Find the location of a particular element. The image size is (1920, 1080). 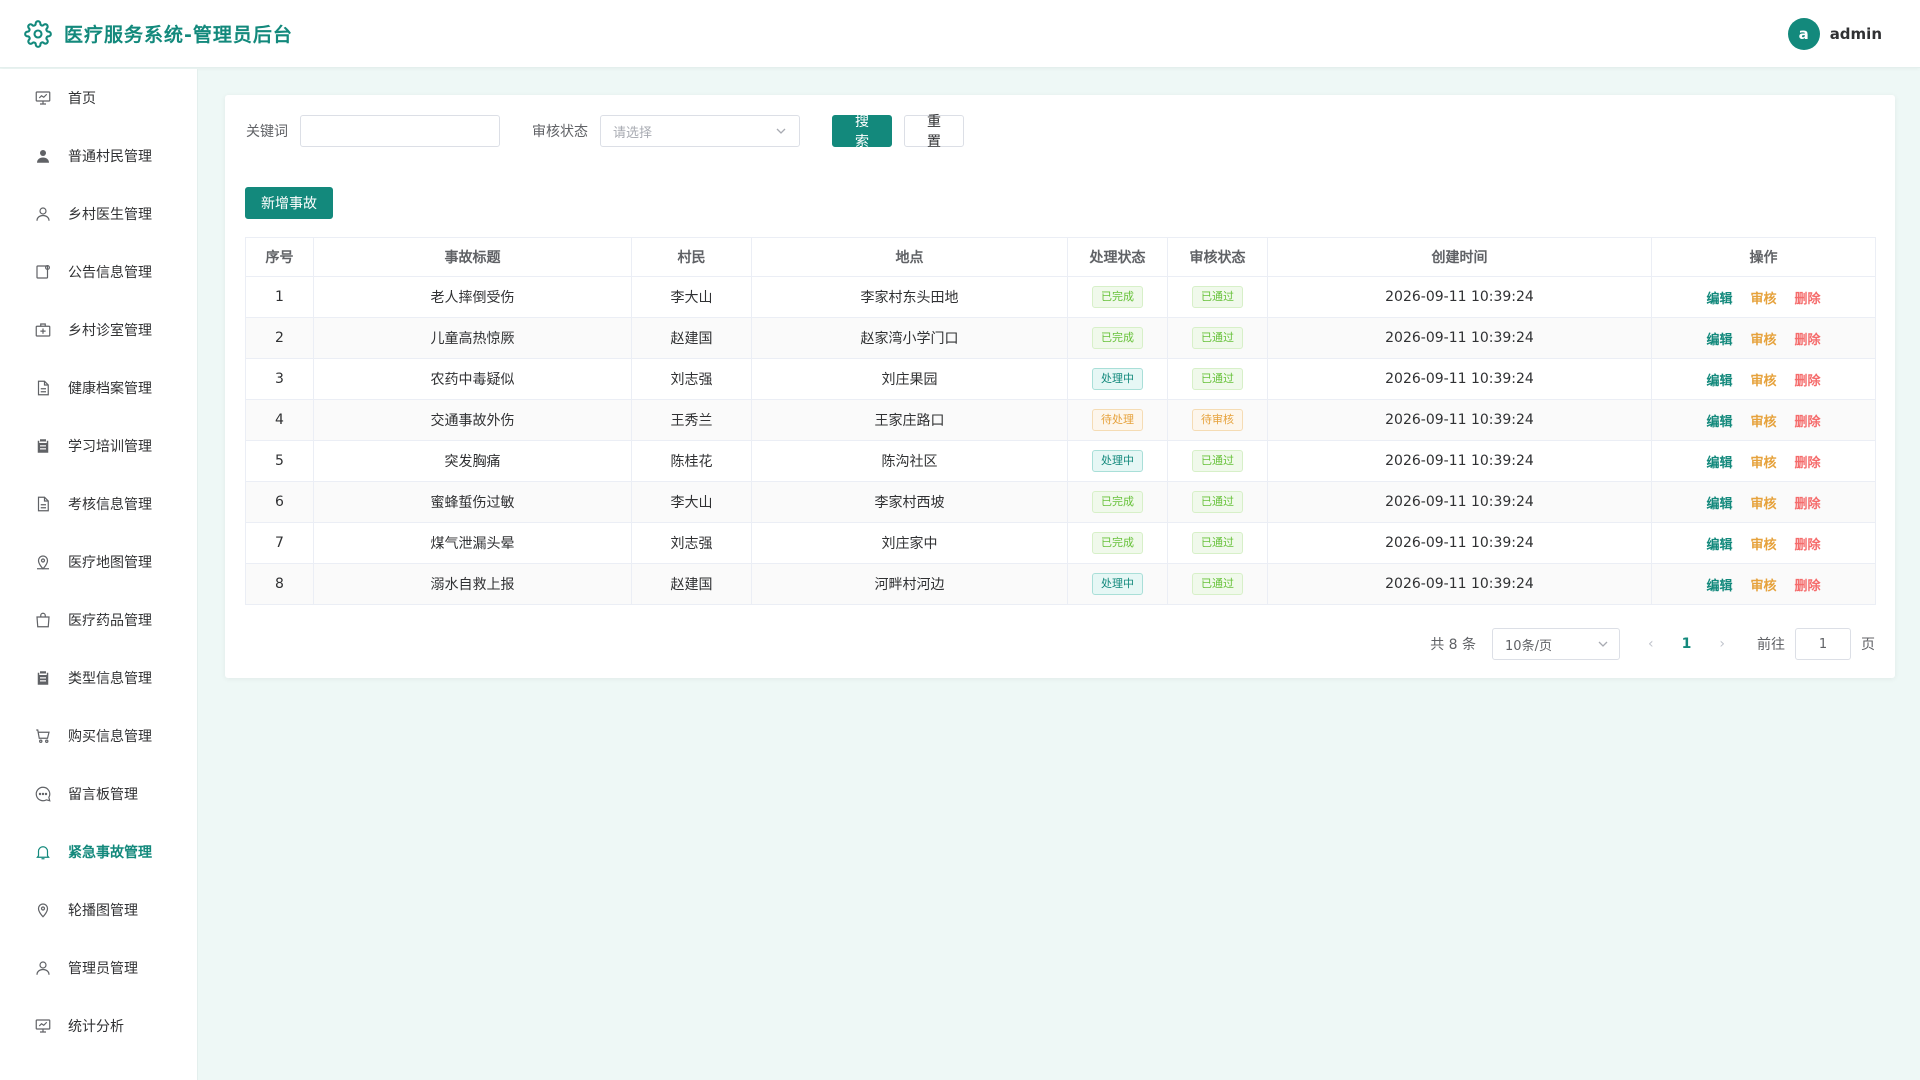

keyword-input is located at coordinates (400, 131).